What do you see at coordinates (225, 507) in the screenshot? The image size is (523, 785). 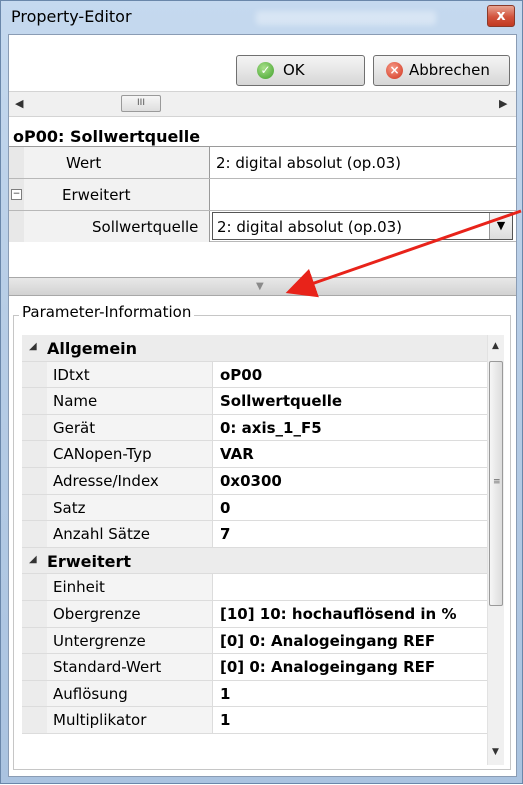 I see `item-value: 0` at bounding box center [225, 507].